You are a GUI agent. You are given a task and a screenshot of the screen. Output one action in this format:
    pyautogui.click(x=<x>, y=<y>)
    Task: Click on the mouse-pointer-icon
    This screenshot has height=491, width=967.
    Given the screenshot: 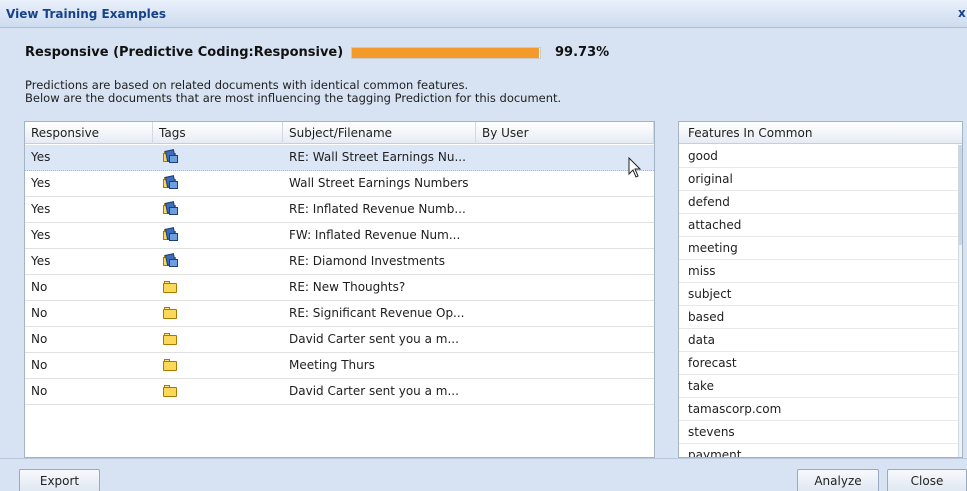 What is the action you would take?
    pyautogui.click(x=635, y=167)
    